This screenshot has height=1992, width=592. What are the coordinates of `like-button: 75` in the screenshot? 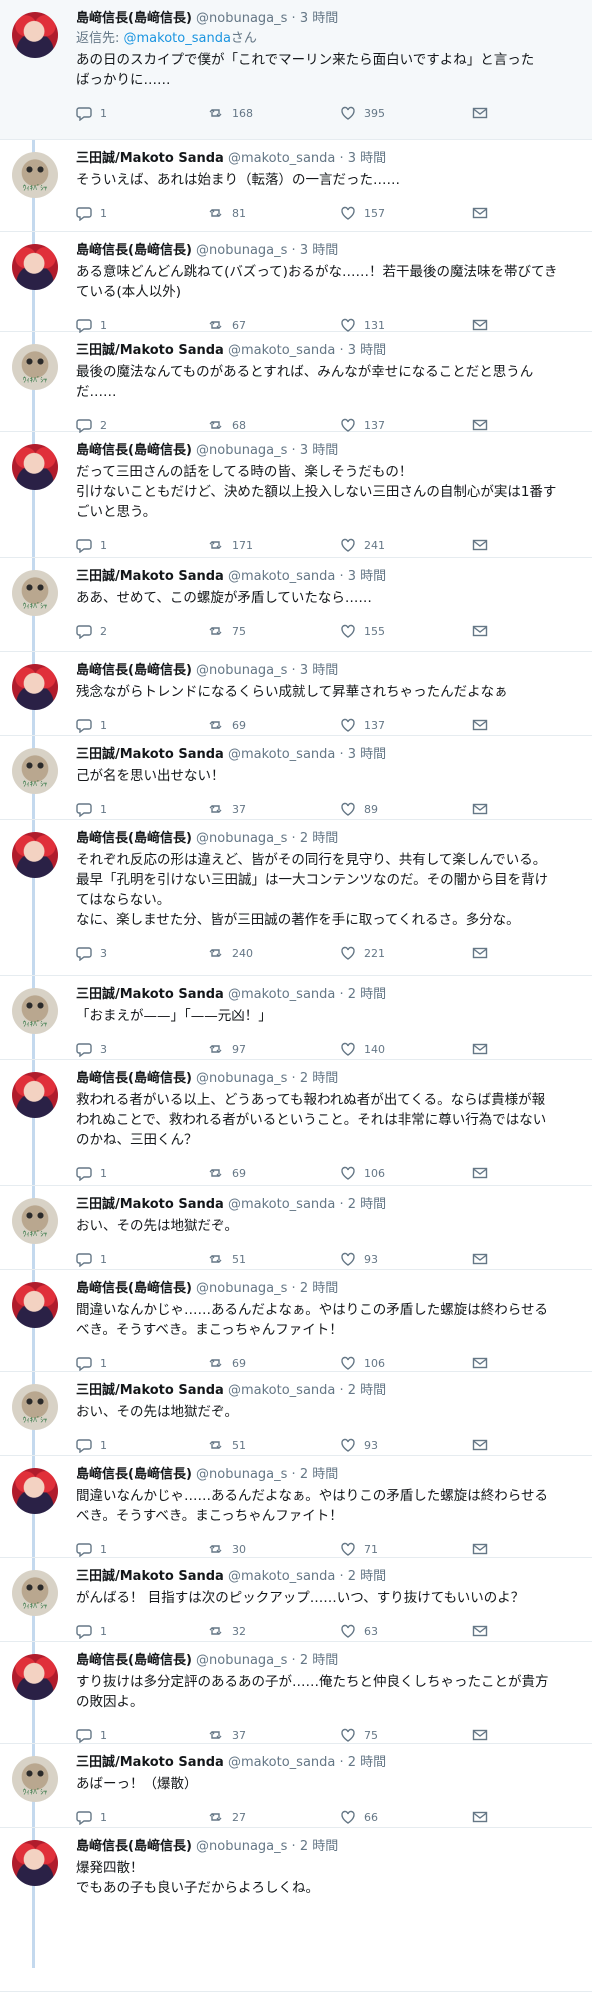 It's located at (406, 1735).